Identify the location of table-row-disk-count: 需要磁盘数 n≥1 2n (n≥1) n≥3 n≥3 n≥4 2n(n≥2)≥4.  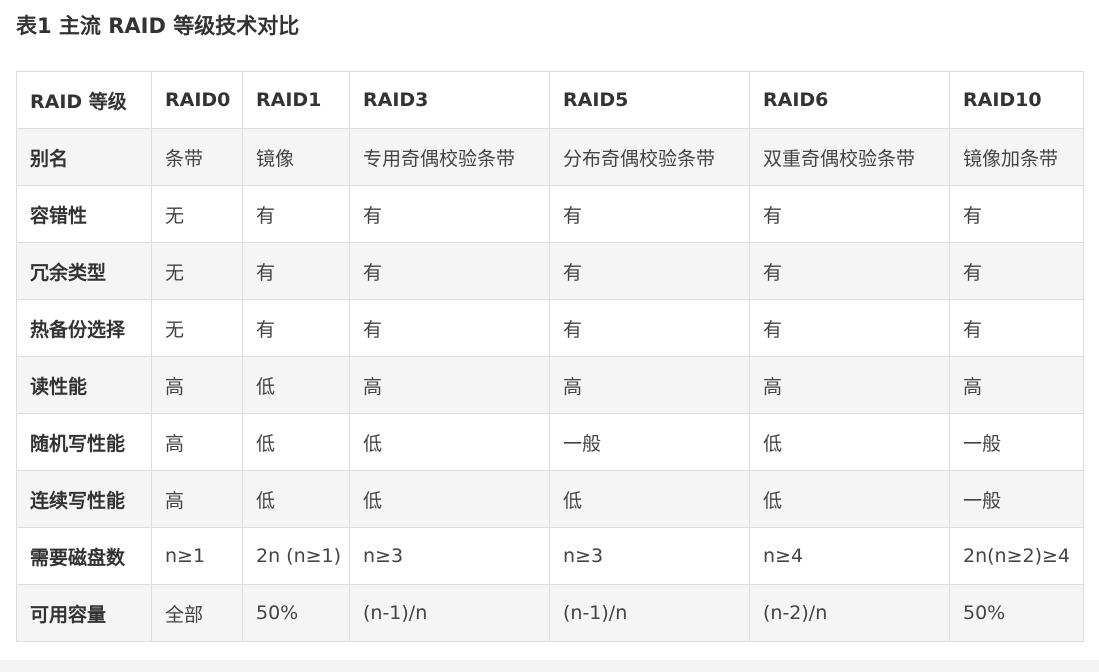
(550, 556).